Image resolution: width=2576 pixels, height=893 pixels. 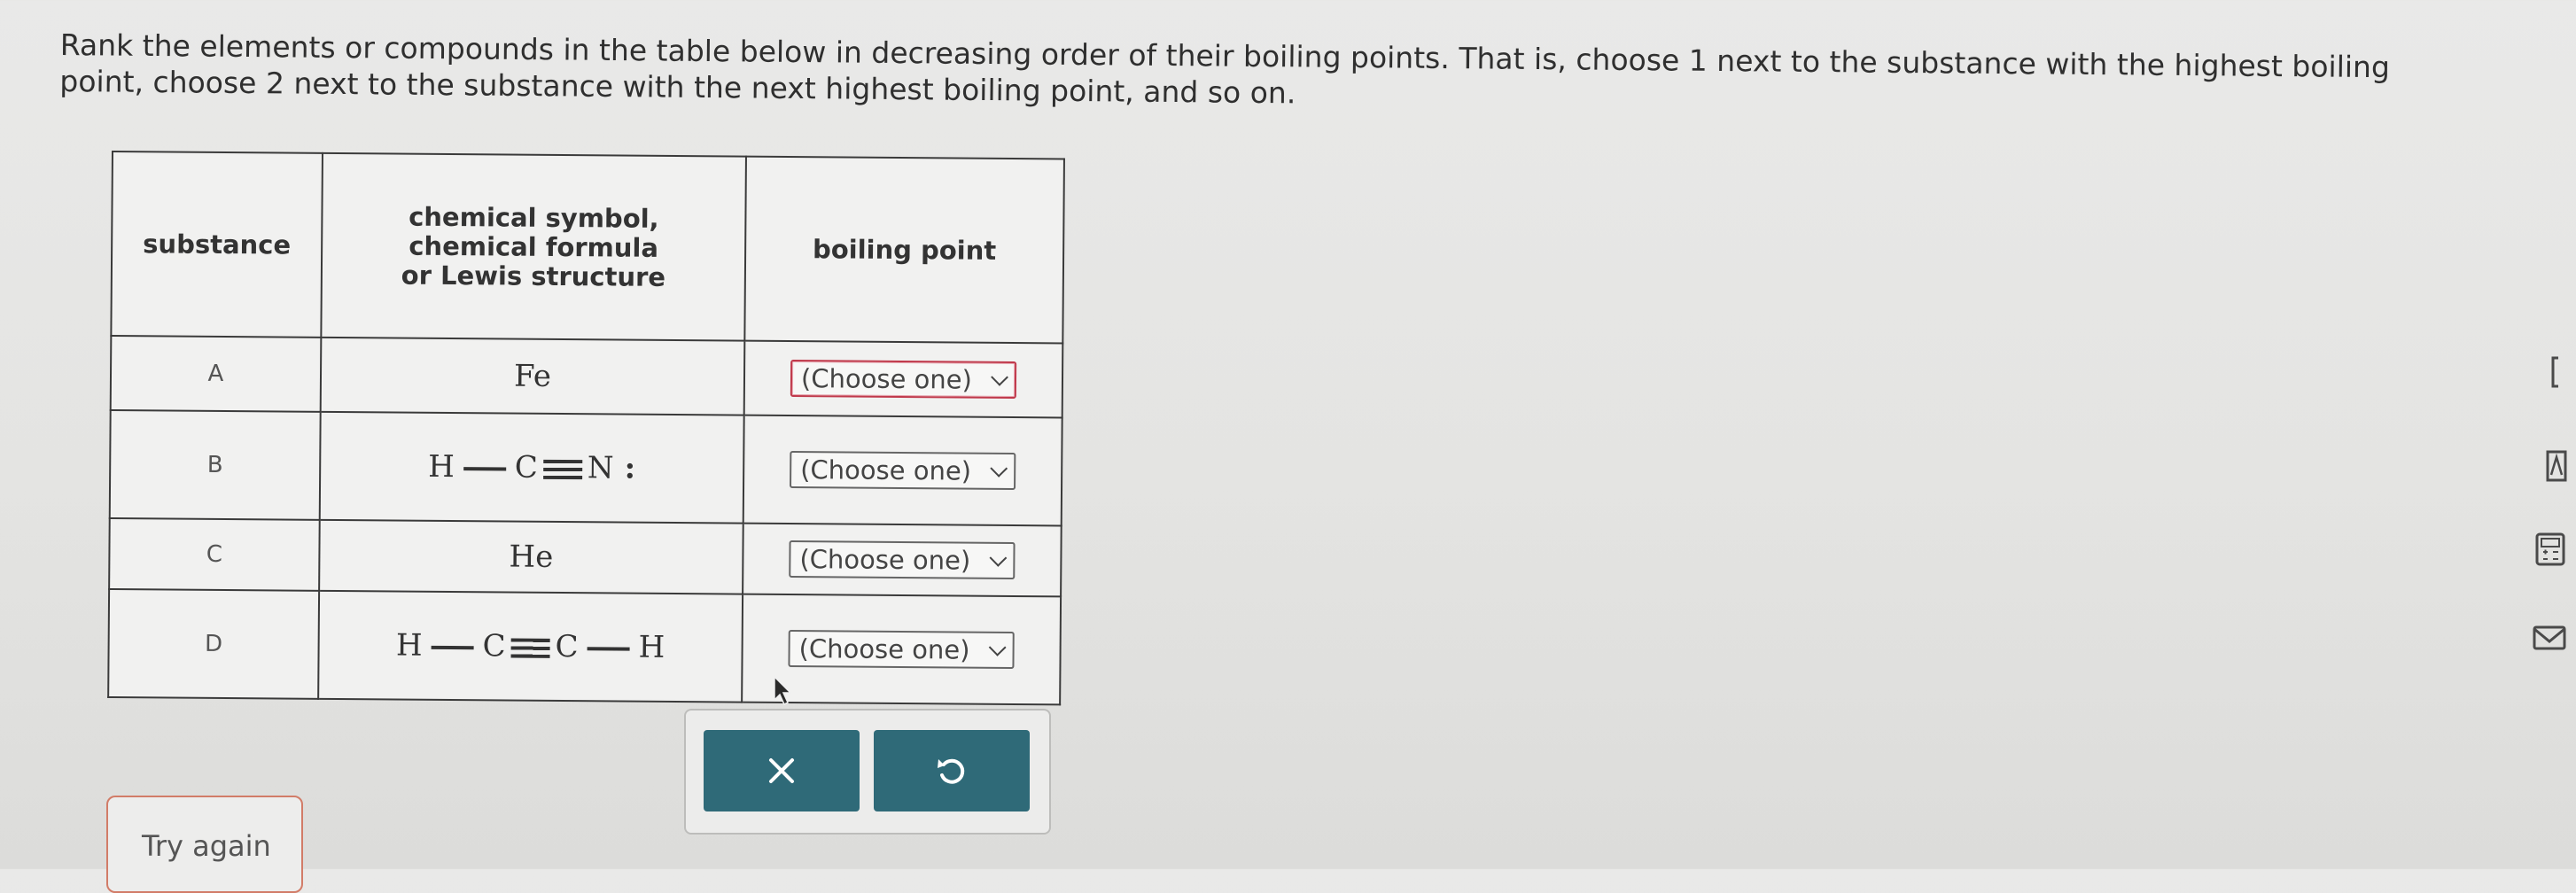 I want to click on table-row-a: A Fe (Choose one), so click(x=587, y=377).